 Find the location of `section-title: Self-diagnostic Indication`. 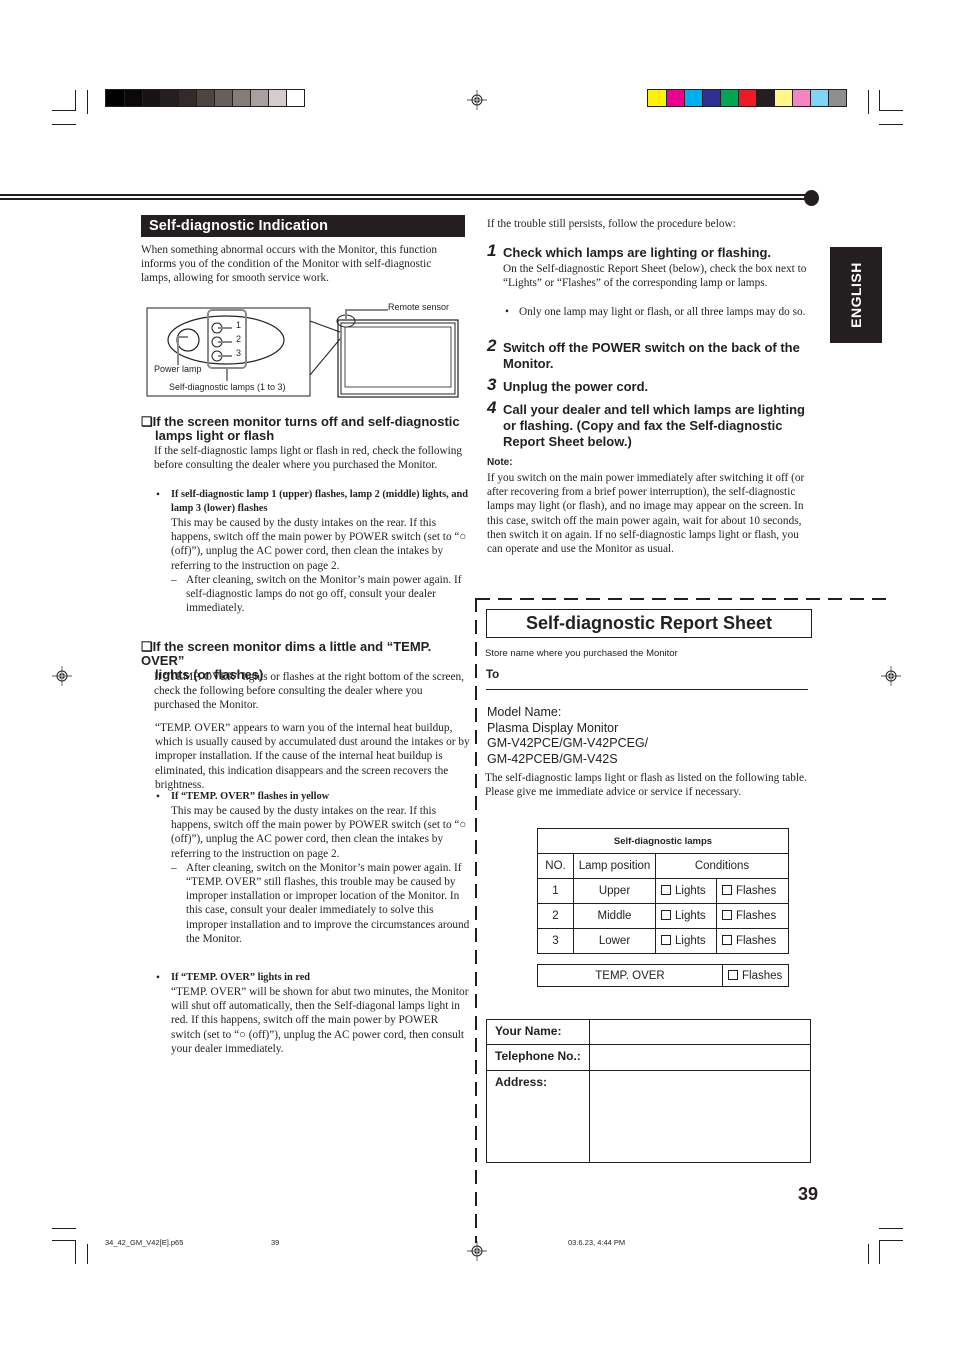

section-title: Self-diagnostic Indication is located at coordinates (303, 226).